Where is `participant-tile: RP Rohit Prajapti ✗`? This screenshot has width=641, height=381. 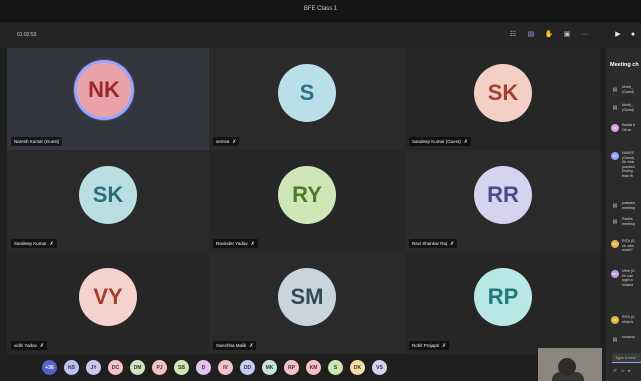 participant-tile: RP Rohit Prajapti ✗ is located at coordinates (503, 303).